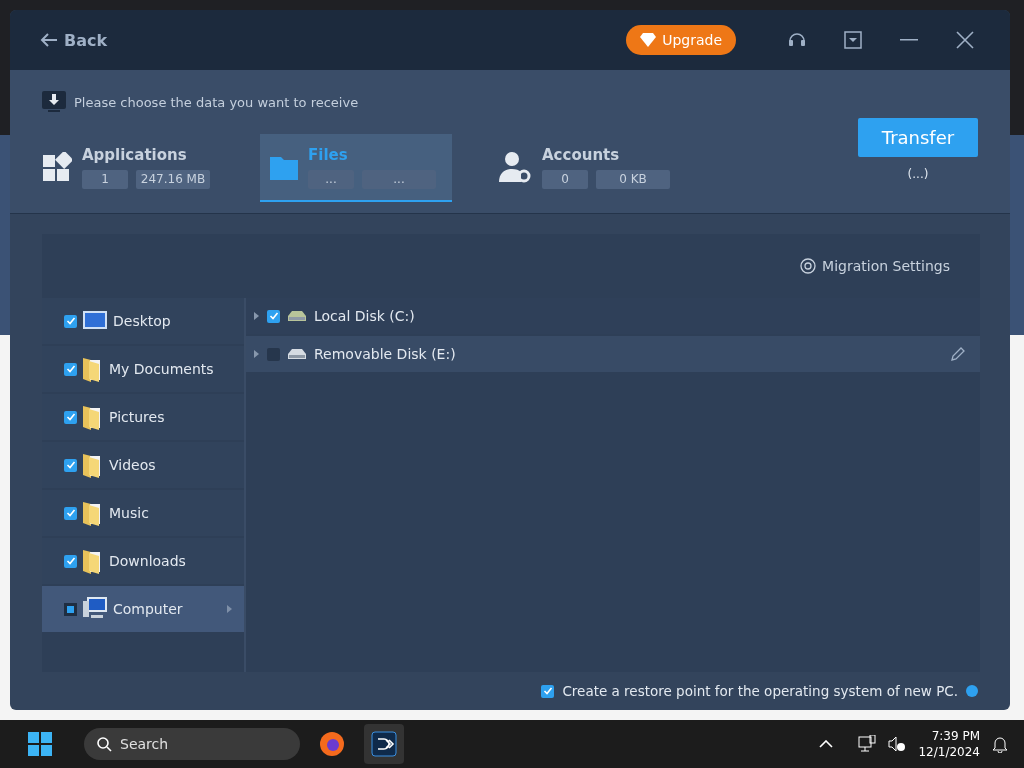 Image resolution: width=1024 pixels, height=768 pixels. Describe the element at coordinates (648, 40) in the screenshot. I see `diamond-icon` at that location.